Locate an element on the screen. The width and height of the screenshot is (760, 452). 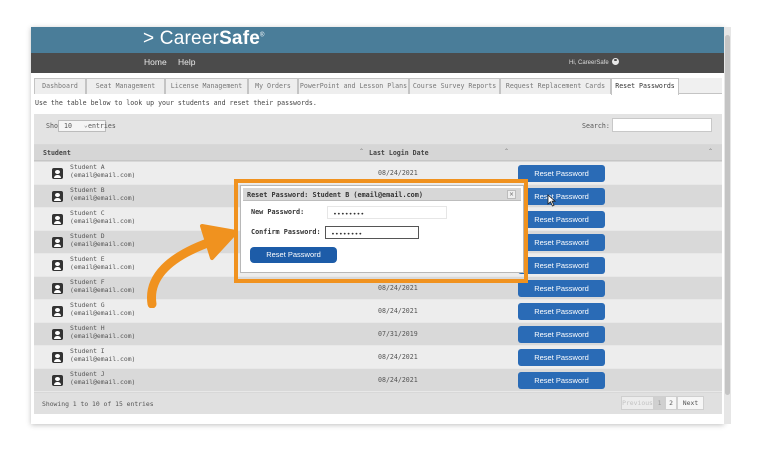
top-navbar: Home Help Hi, CareerSafe is located at coordinates (377, 63).